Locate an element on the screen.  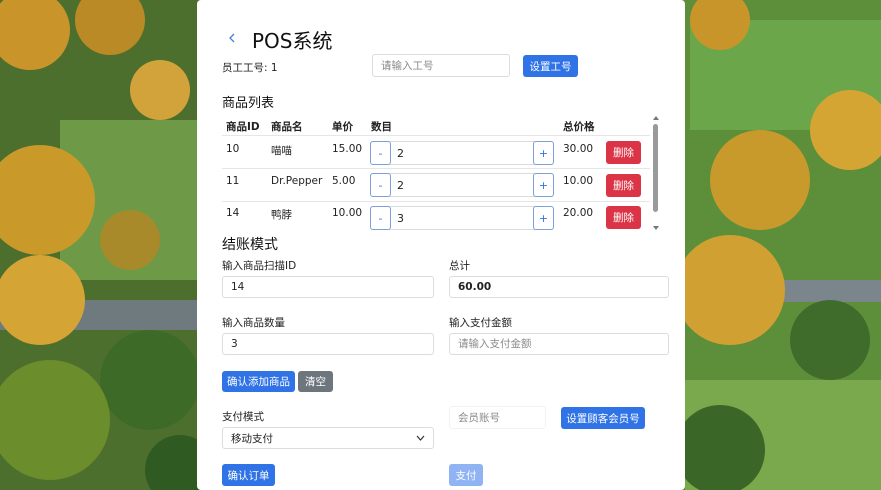
pay-button: 支付 is located at coordinates (466, 475).